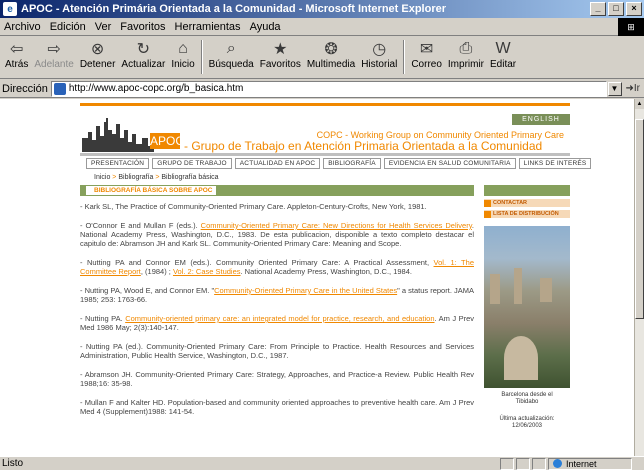 The image size is (644, 470). What do you see at coordinates (633, 88) in the screenshot?
I see `go-button: ➜Ir` at bounding box center [633, 88].